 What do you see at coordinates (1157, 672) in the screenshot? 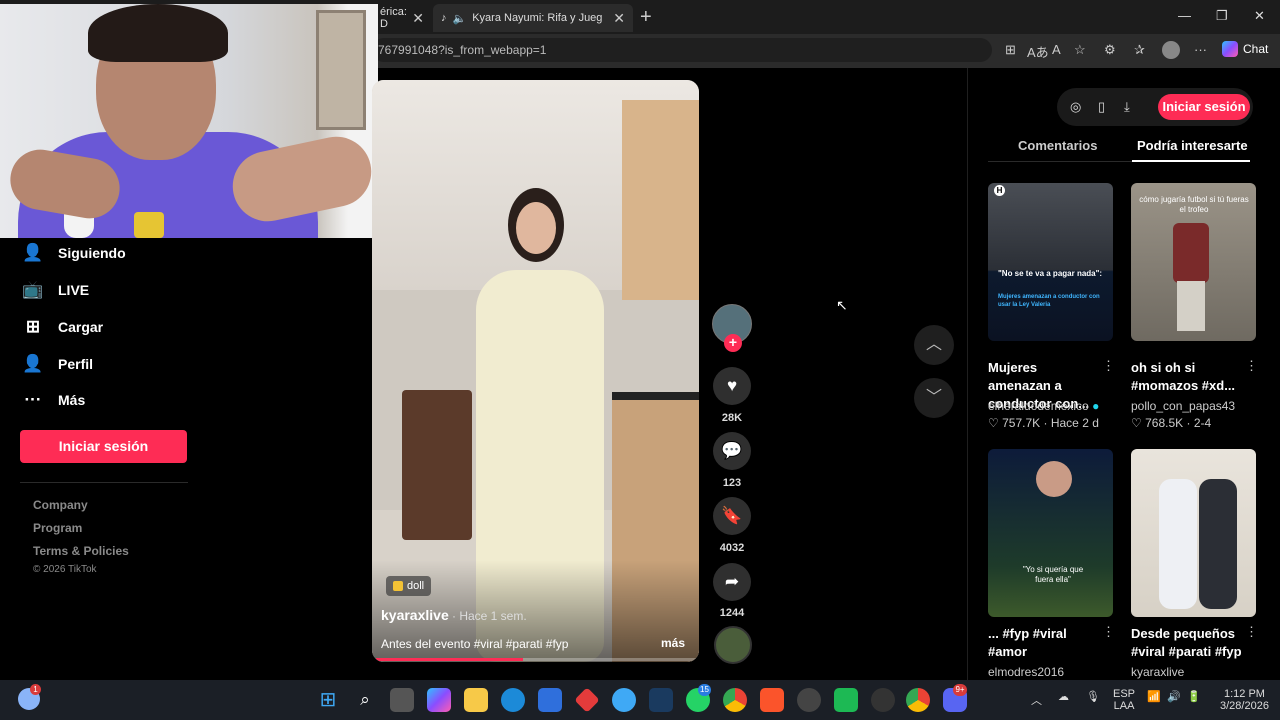
I see `card-author: kyaraxlive` at bounding box center [1157, 672].